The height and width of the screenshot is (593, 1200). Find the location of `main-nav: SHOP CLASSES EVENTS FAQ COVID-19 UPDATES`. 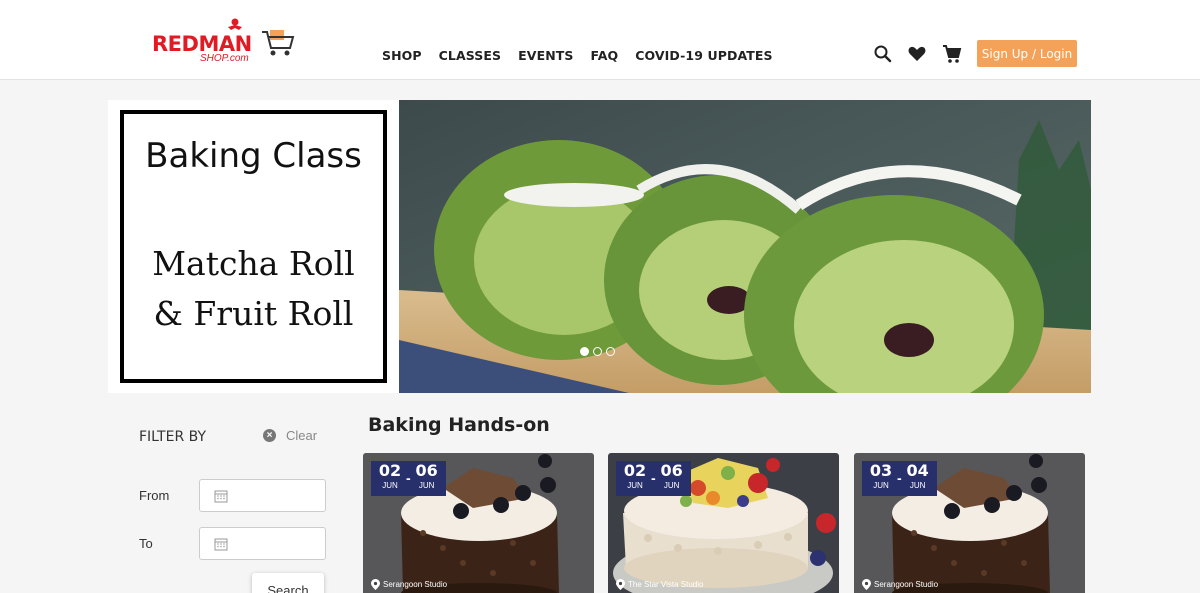

main-nav: SHOP CLASSES EVENTS FAQ COVID-19 UPDATES is located at coordinates (586, 55).